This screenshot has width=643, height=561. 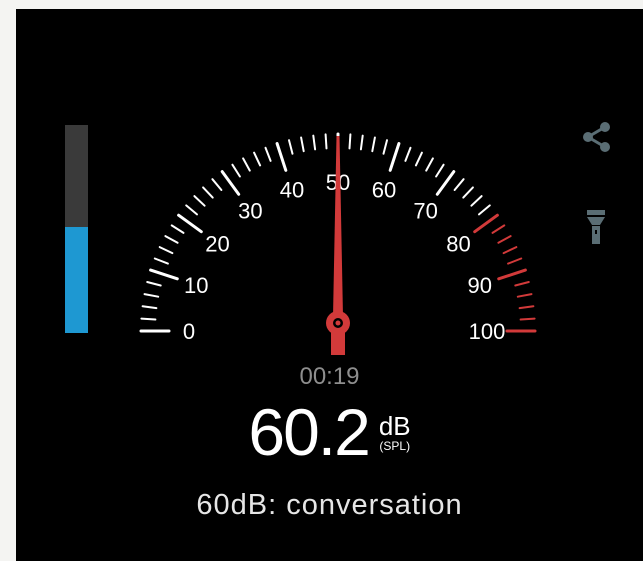 I want to click on gauge-scale-label: 30, so click(x=250, y=211).